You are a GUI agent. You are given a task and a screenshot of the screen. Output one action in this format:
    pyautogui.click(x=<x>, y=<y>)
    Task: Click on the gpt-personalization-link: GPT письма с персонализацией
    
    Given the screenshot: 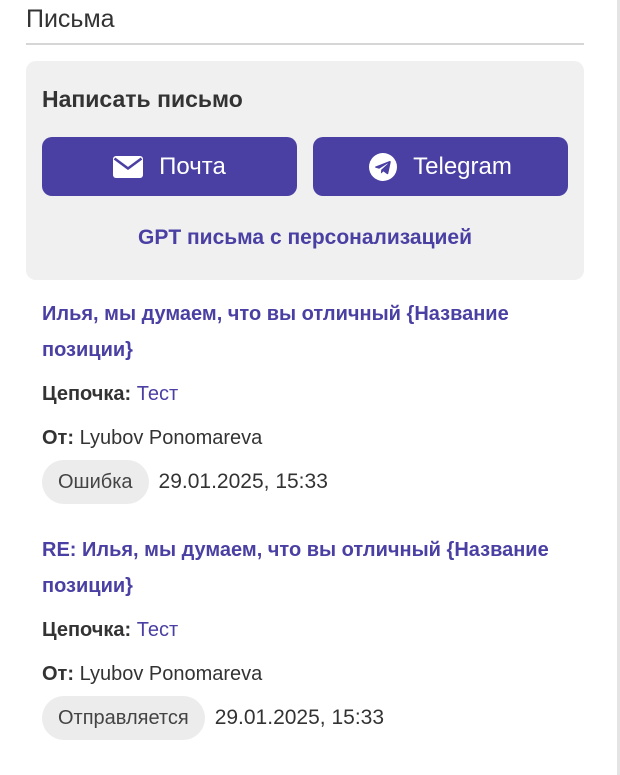 What is the action you would take?
    pyautogui.click(x=305, y=238)
    